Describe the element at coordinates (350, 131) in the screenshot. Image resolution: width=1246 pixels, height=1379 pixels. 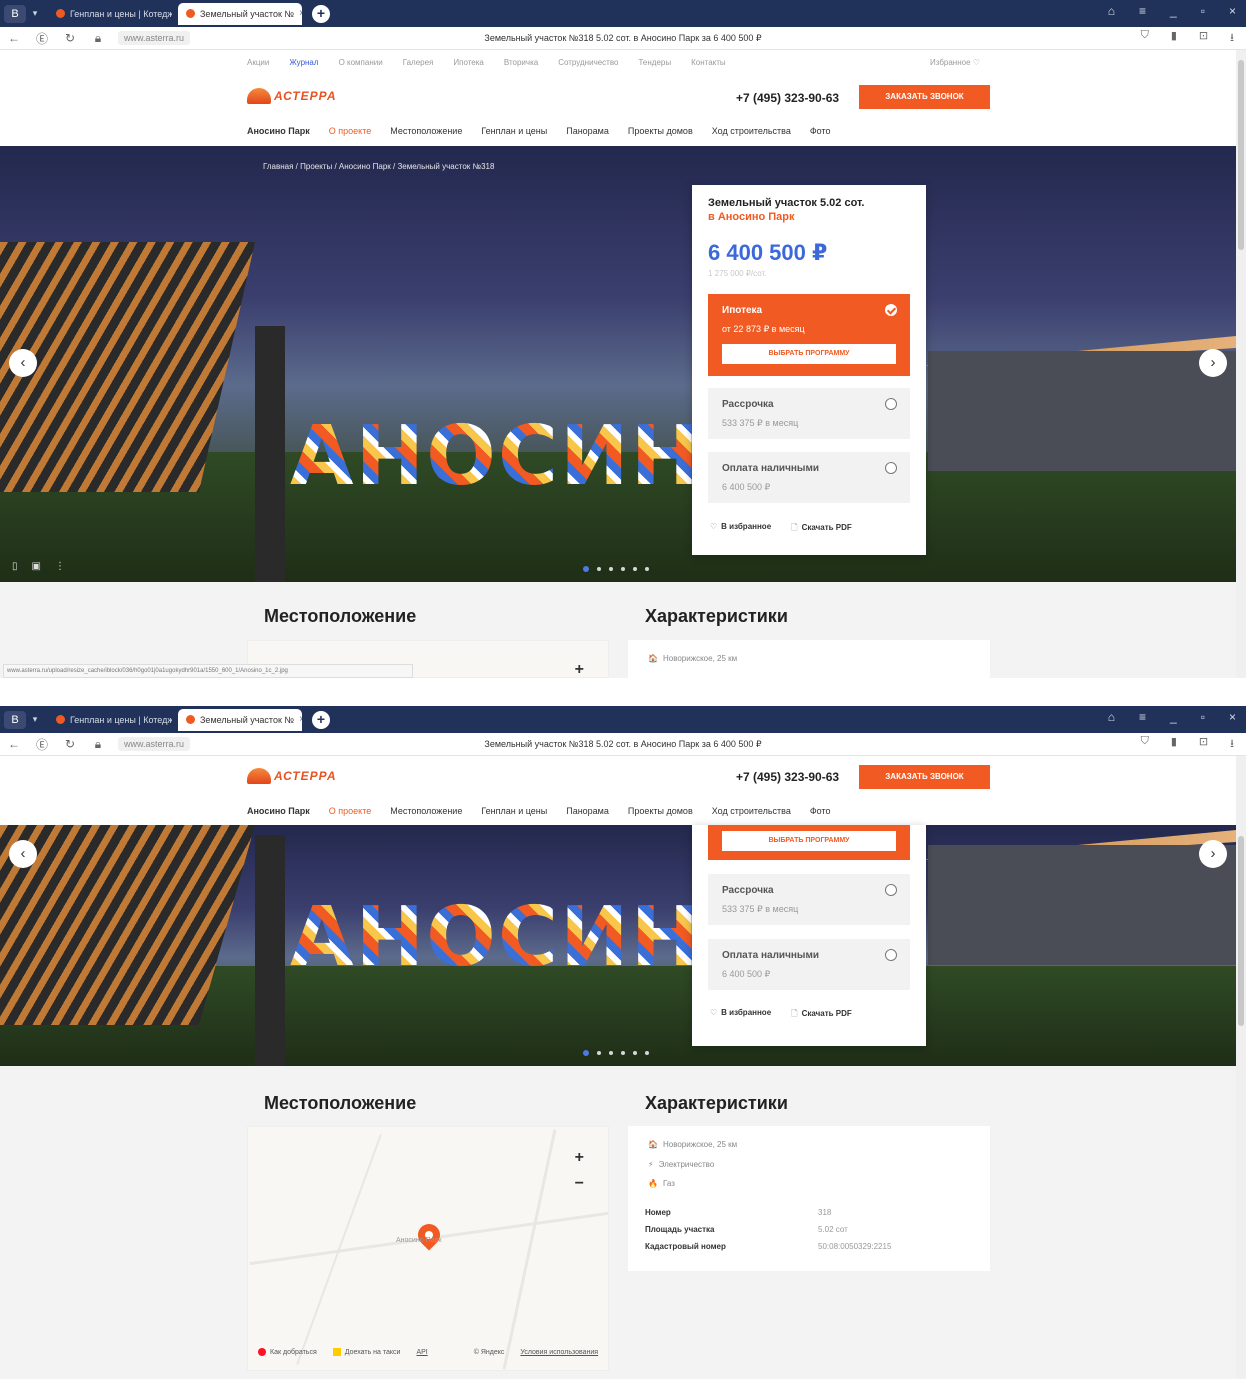
I see `mainnav-item: О проекте` at that location.